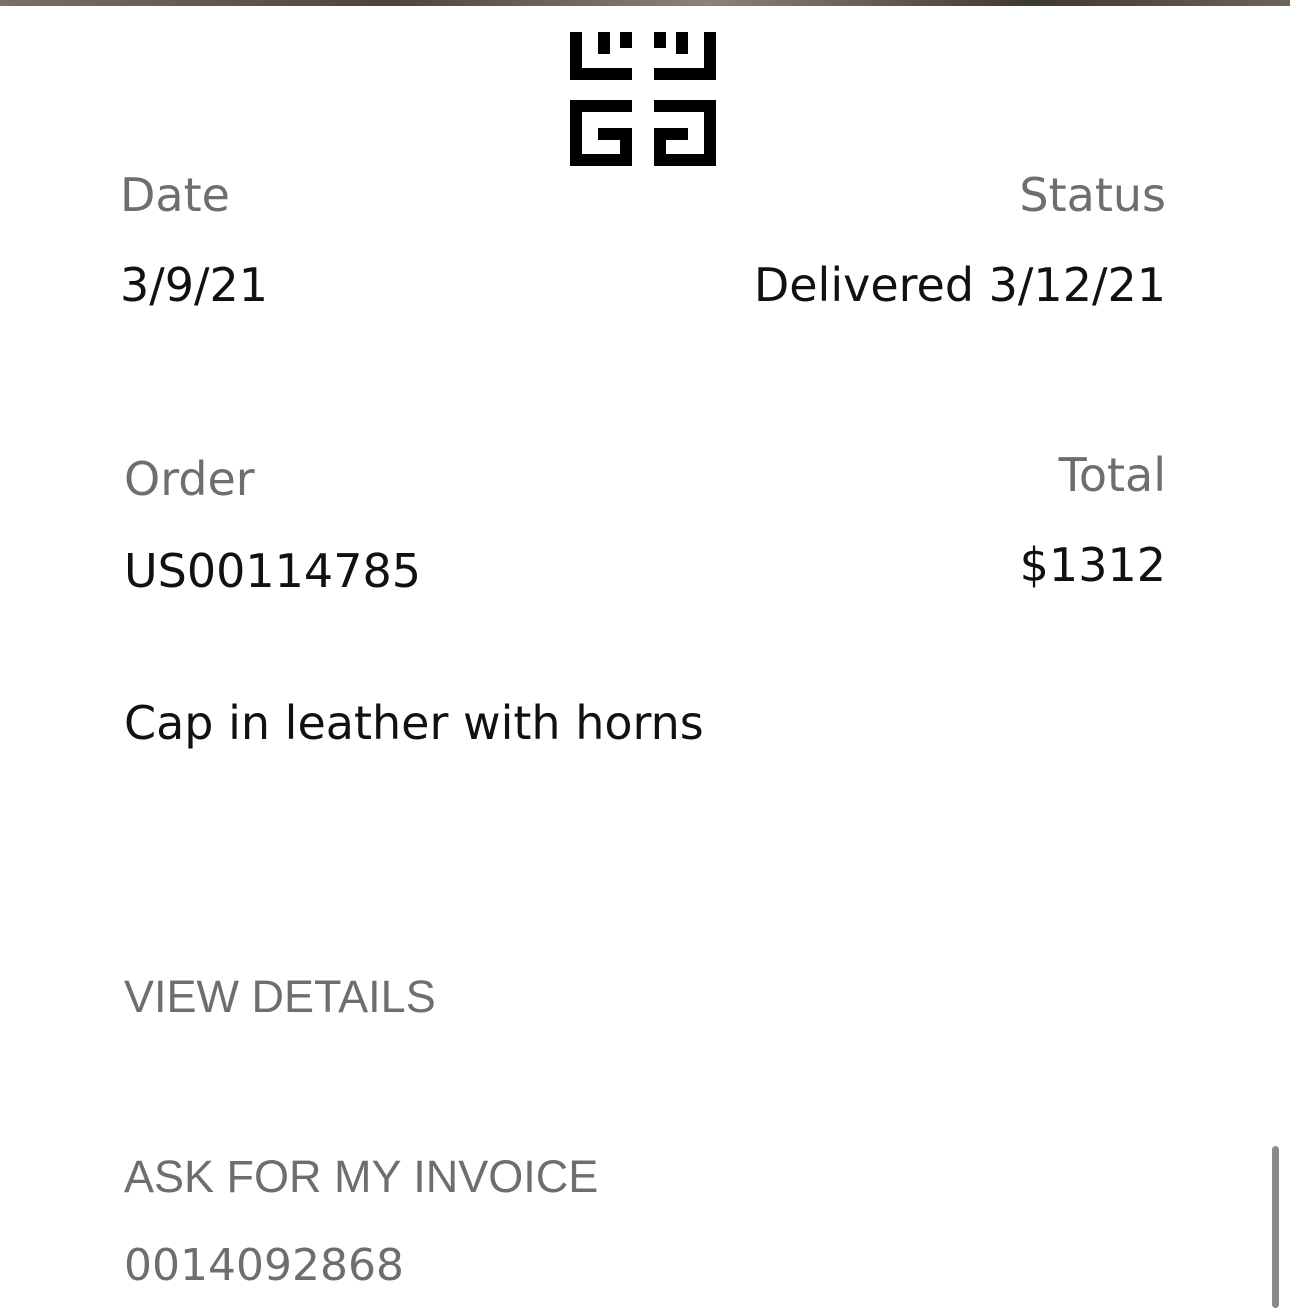 The height and width of the screenshot is (1308, 1290). I want to click on order-label: Order, so click(189, 479).